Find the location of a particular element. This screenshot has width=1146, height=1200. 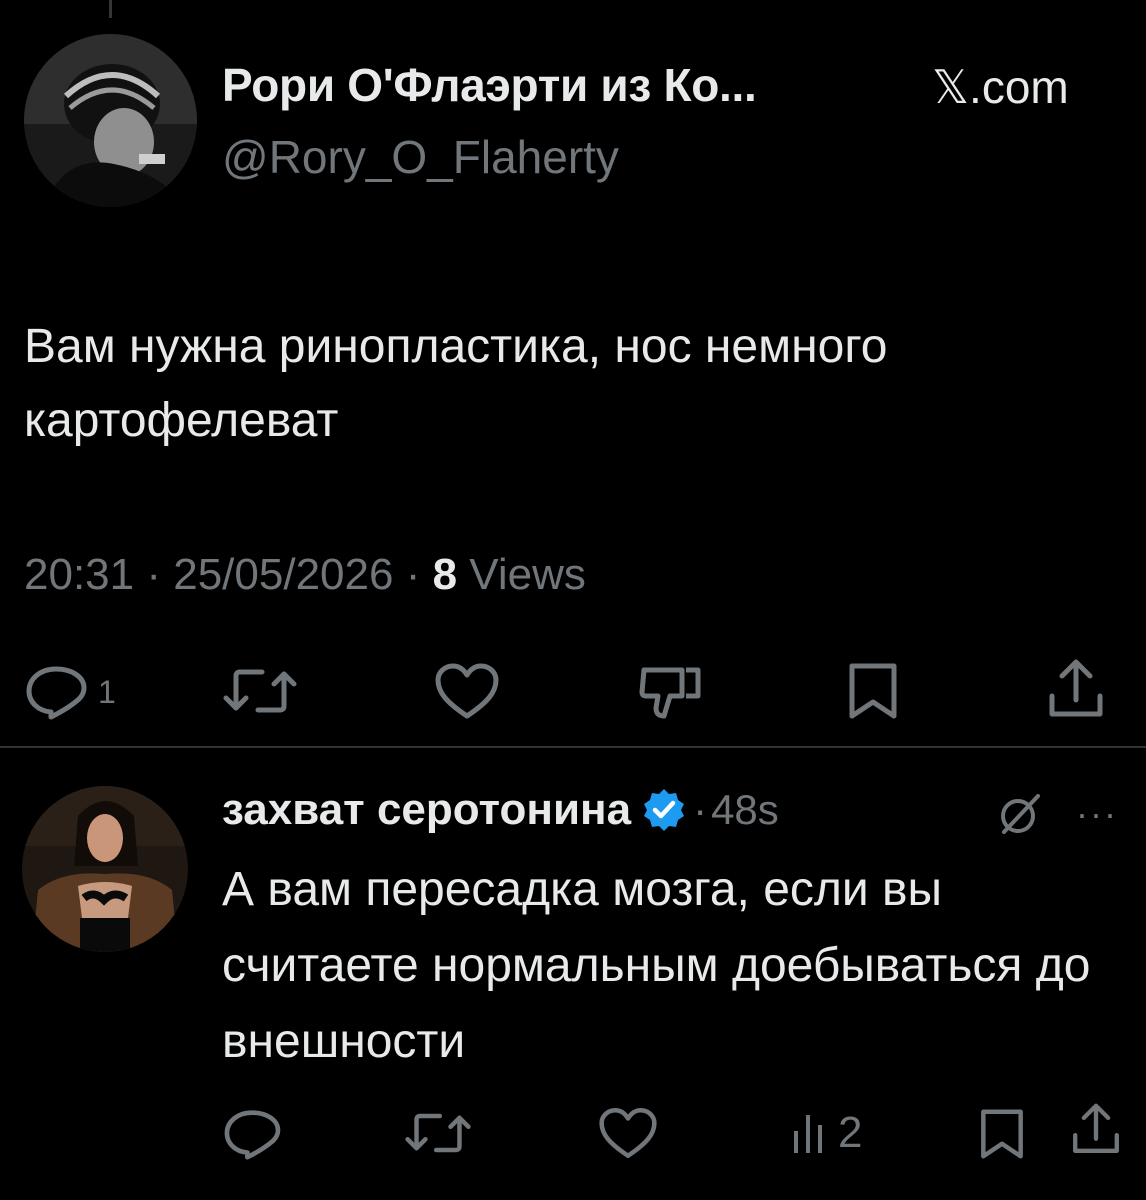

reply-header: захват серотонина · 48s is located at coordinates (500, 810).